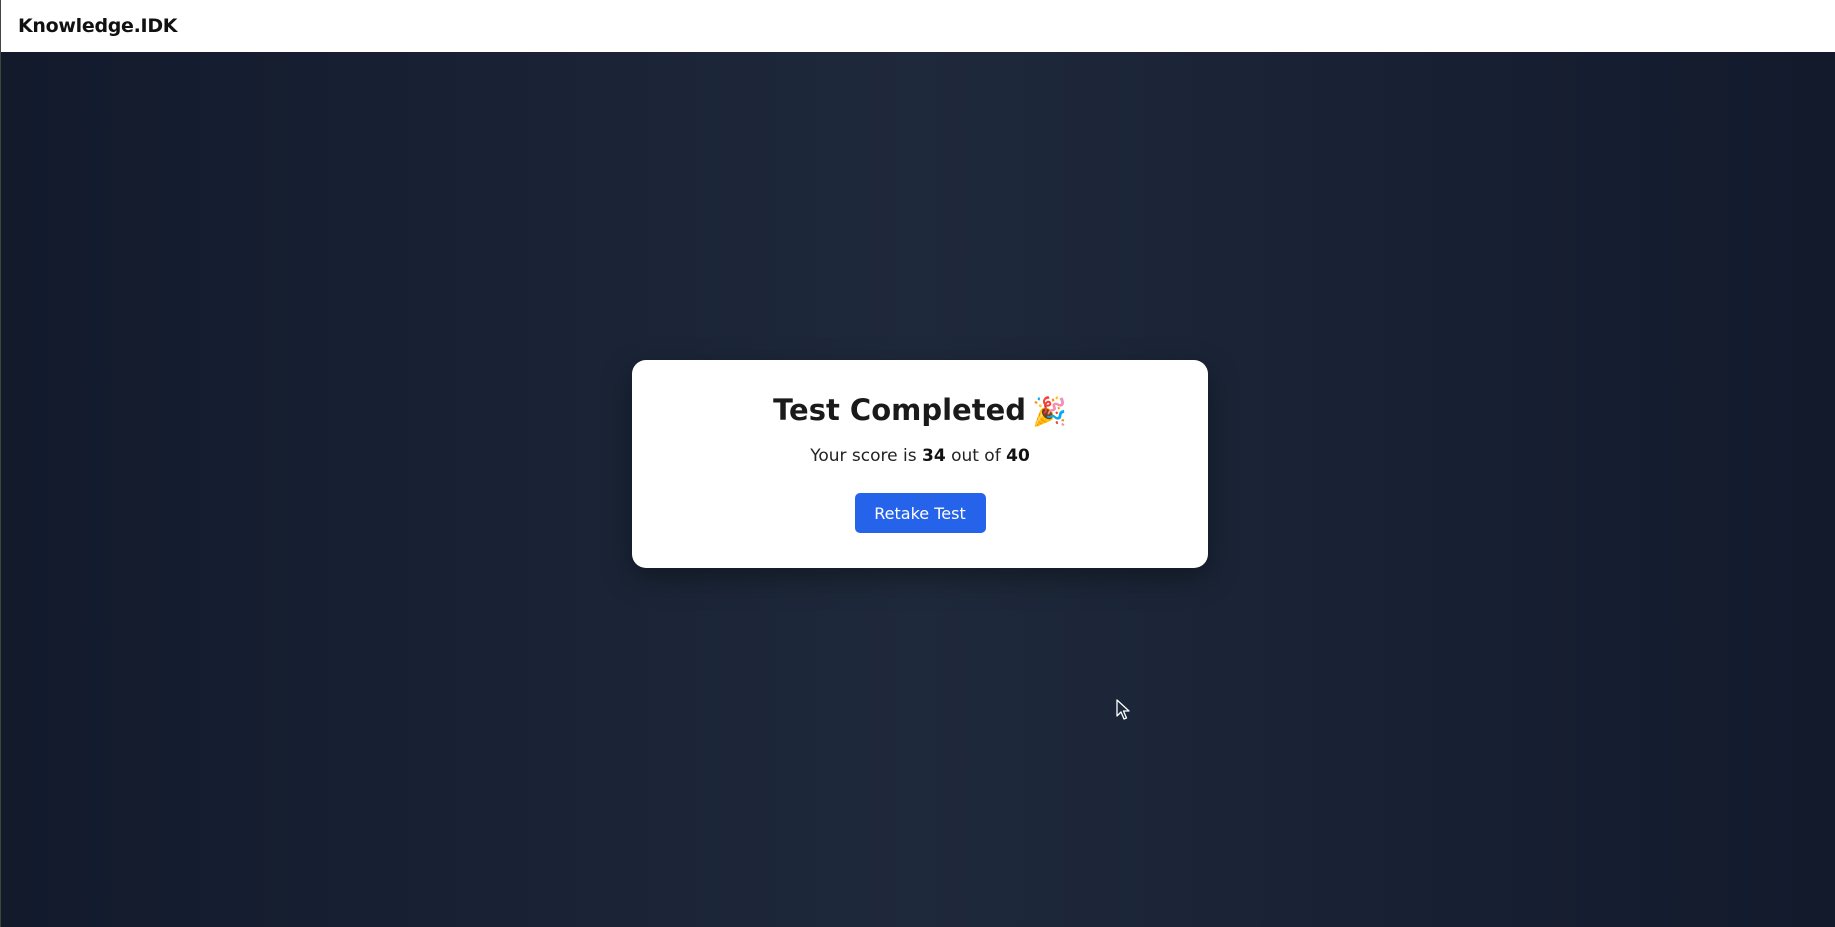 This screenshot has height=927, width=1835. I want to click on result-title: Test Completed 🎉, so click(920, 411).